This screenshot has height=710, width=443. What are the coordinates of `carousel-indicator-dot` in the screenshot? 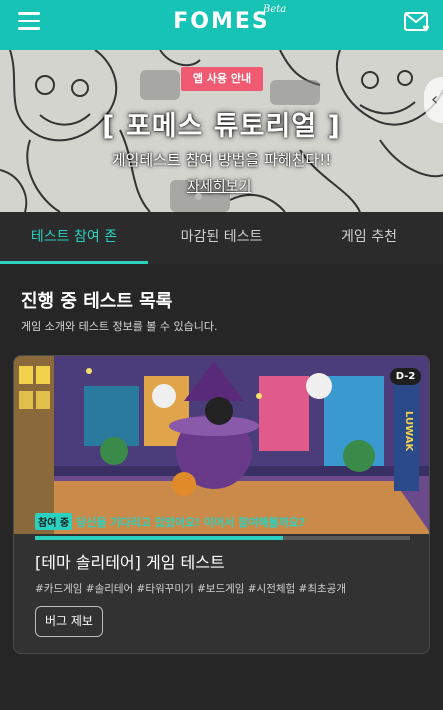 It's located at (198, 196).